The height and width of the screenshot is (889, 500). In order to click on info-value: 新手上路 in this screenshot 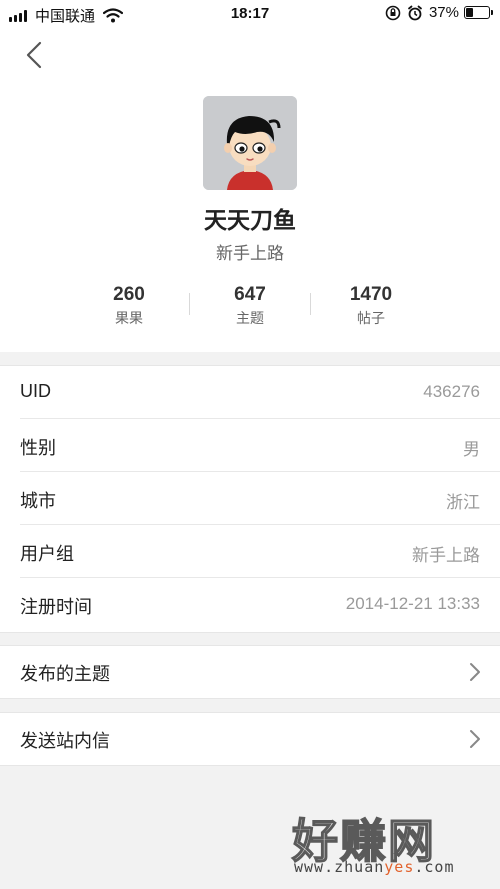, I will do `click(446, 555)`.